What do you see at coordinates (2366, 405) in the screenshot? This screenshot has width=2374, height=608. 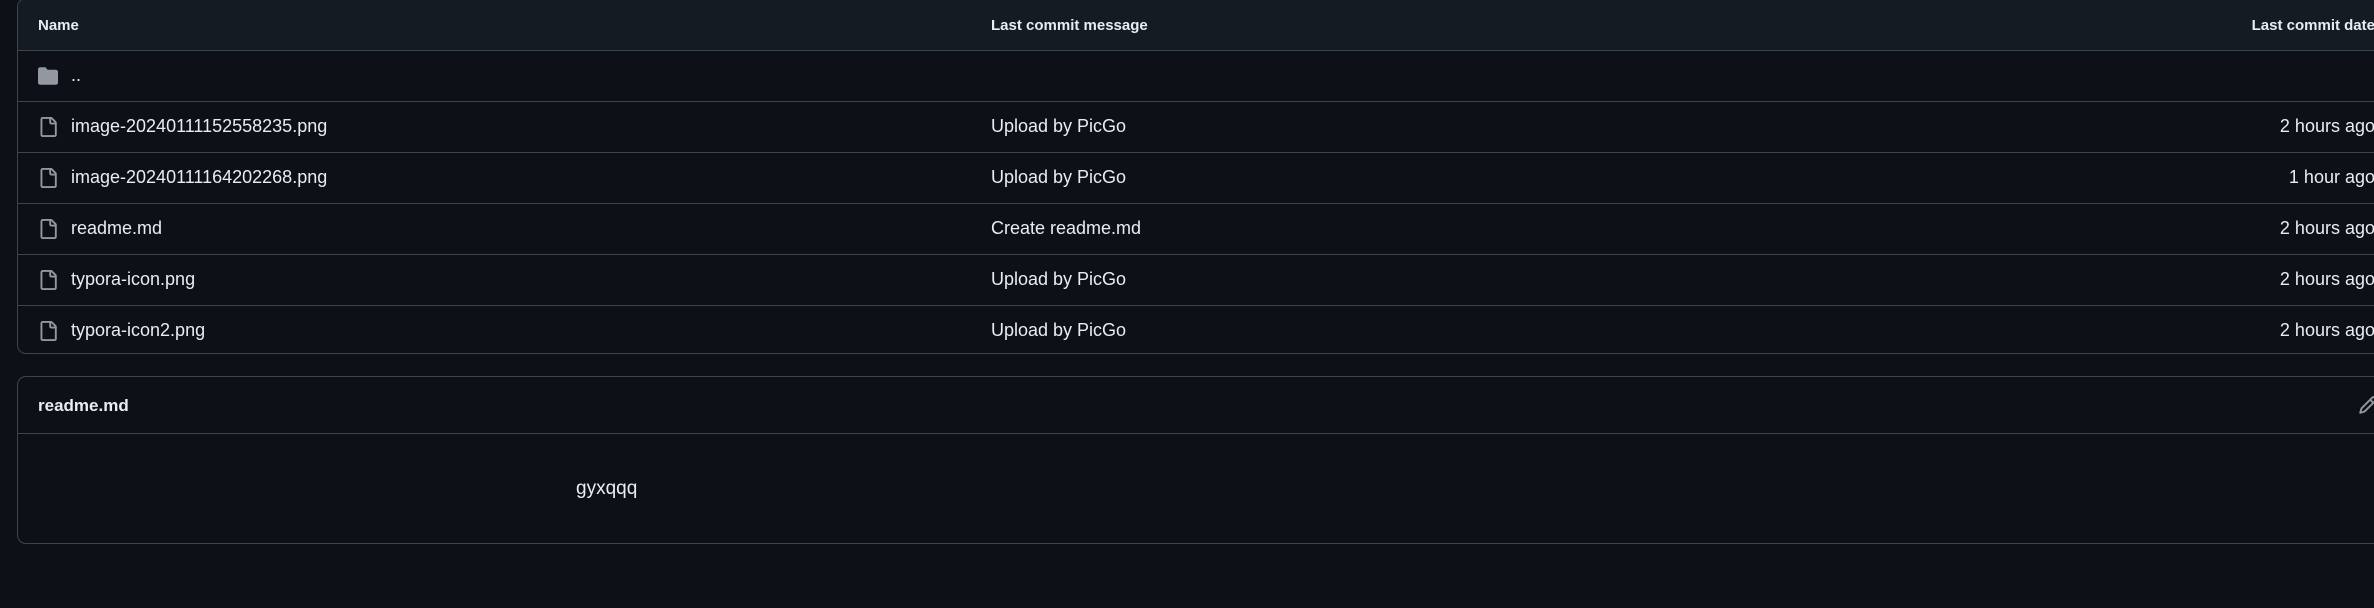 I see `pencil-icon` at bounding box center [2366, 405].